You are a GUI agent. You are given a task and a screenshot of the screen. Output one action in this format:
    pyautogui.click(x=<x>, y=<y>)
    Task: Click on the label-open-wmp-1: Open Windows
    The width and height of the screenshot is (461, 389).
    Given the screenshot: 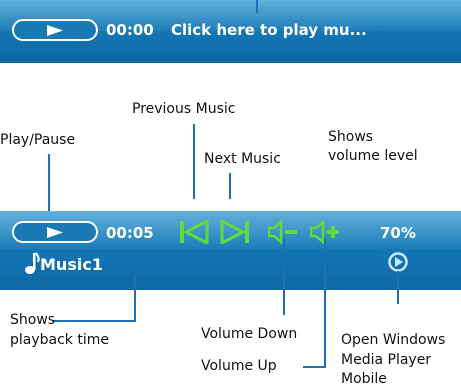 What is the action you would take?
    pyautogui.click(x=393, y=340)
    